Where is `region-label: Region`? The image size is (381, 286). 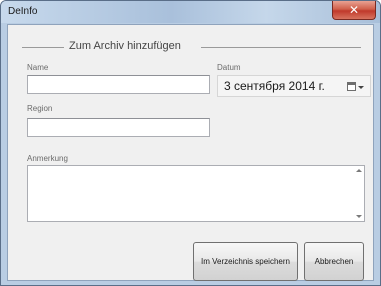
region-label: Region is located at coordinates (40, 108).